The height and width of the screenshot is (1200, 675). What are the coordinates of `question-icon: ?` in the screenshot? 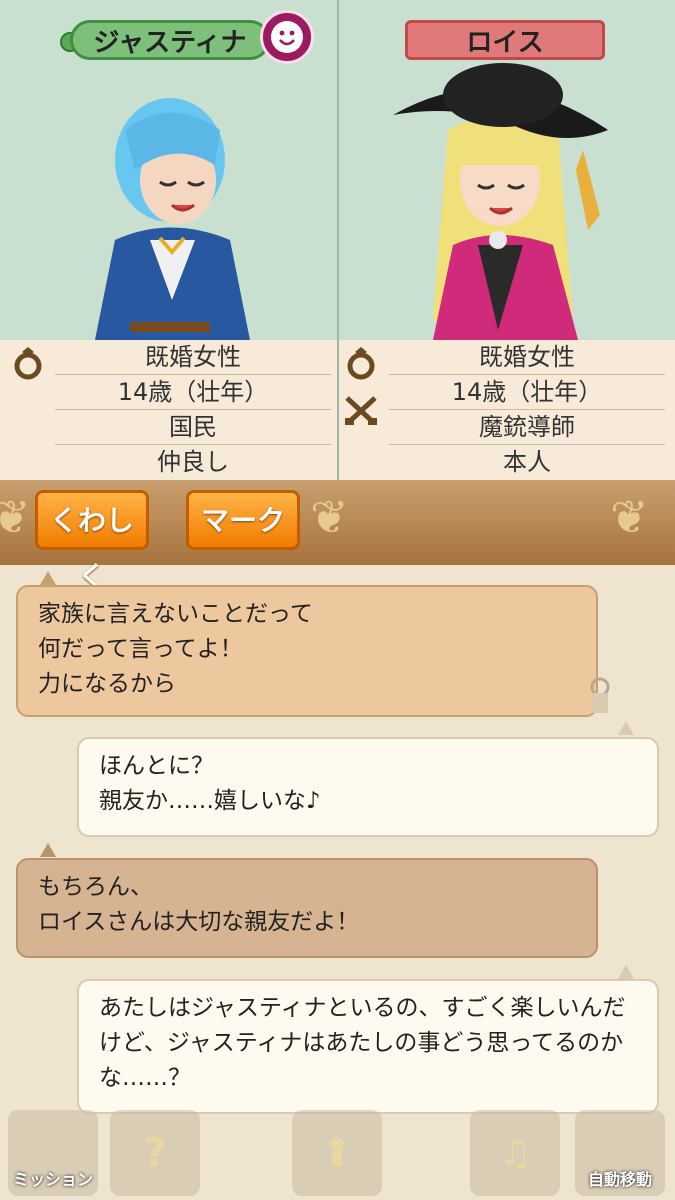 It's located at (155, 1153).